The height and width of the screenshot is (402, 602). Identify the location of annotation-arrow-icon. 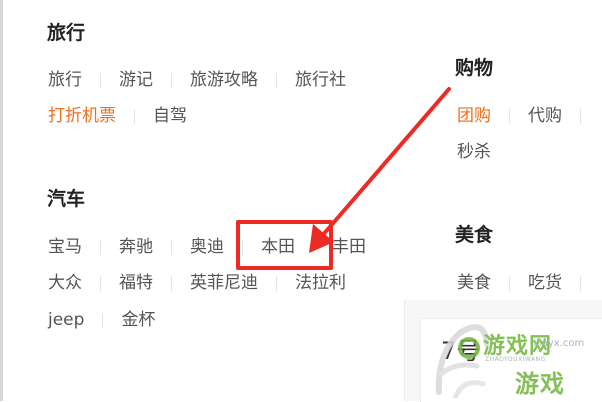
(380, 170).